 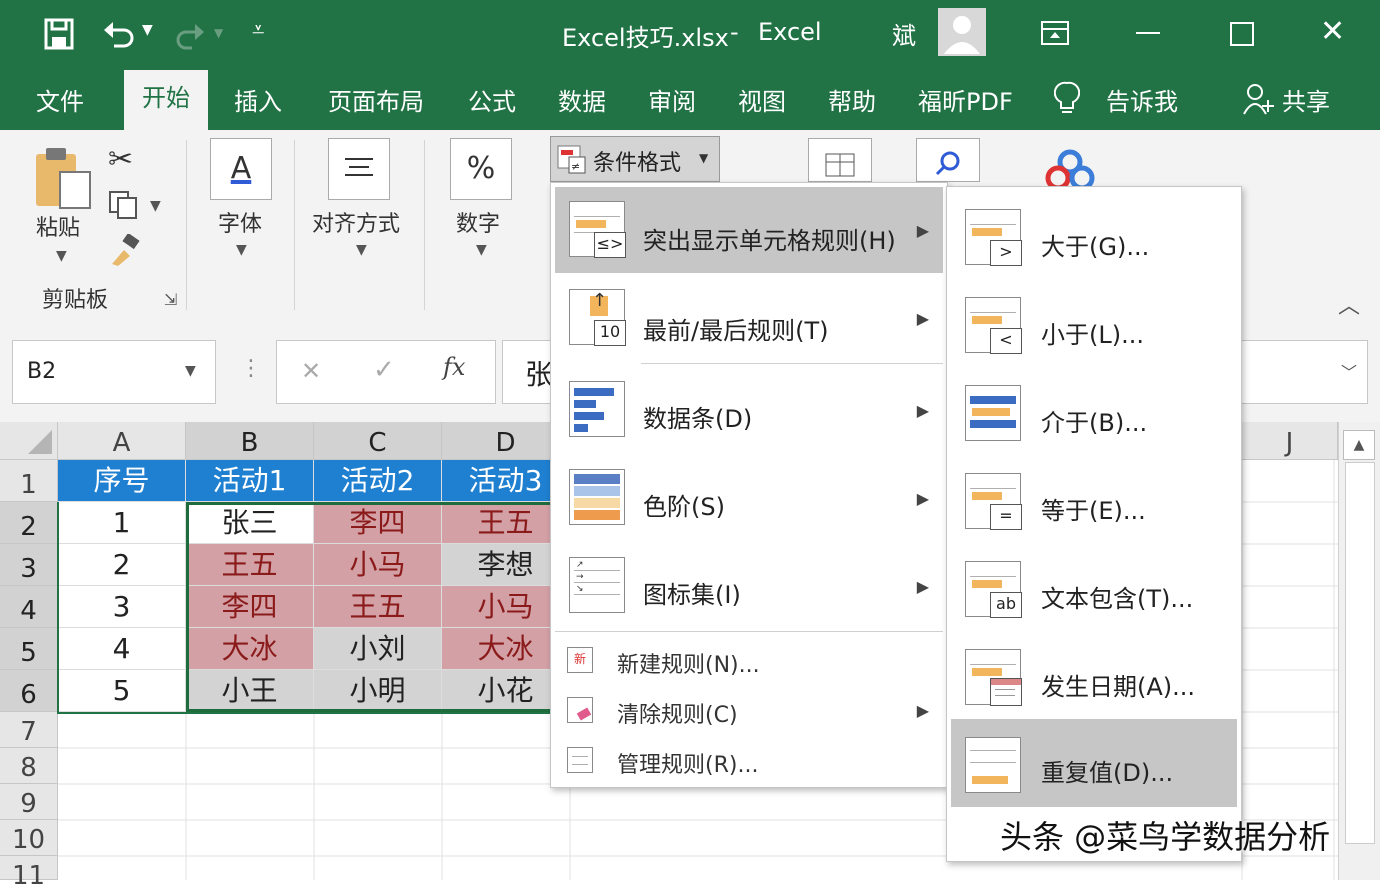 I want to click on row-header-2: 2, so click(x=29, y=523).